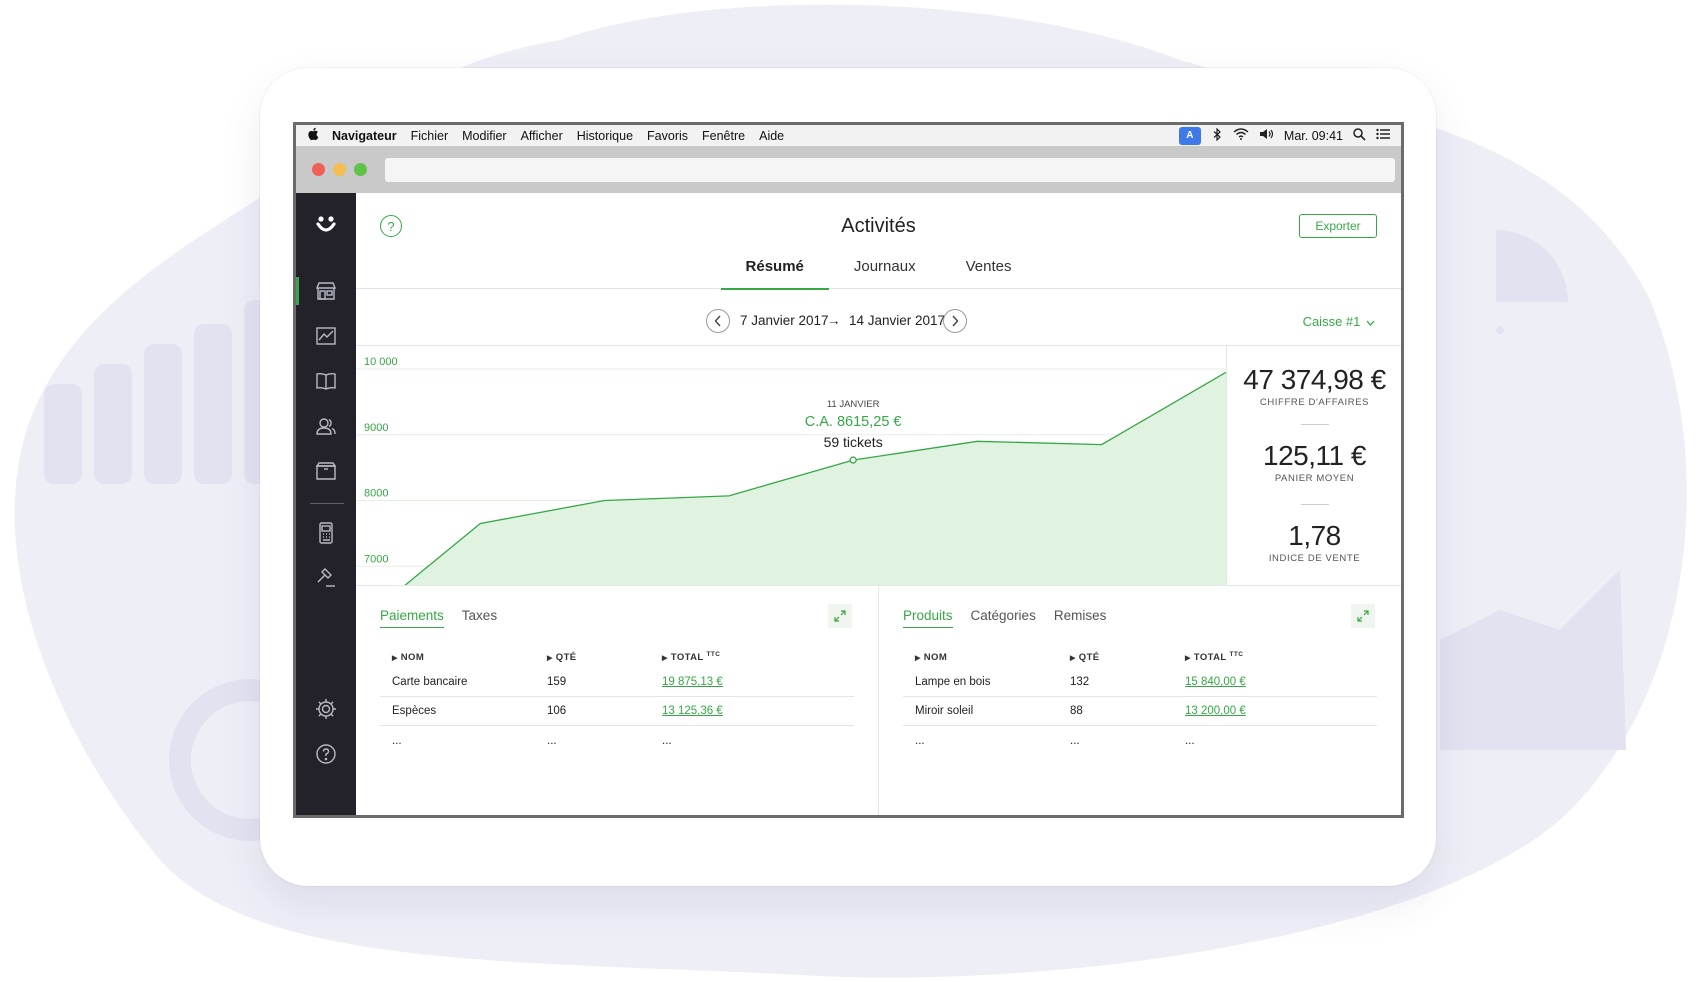  What do you see at coordinates (713, 654) in the screenshot?
I see `ttc-superscript: TTC` at bounding box center [713, 654].